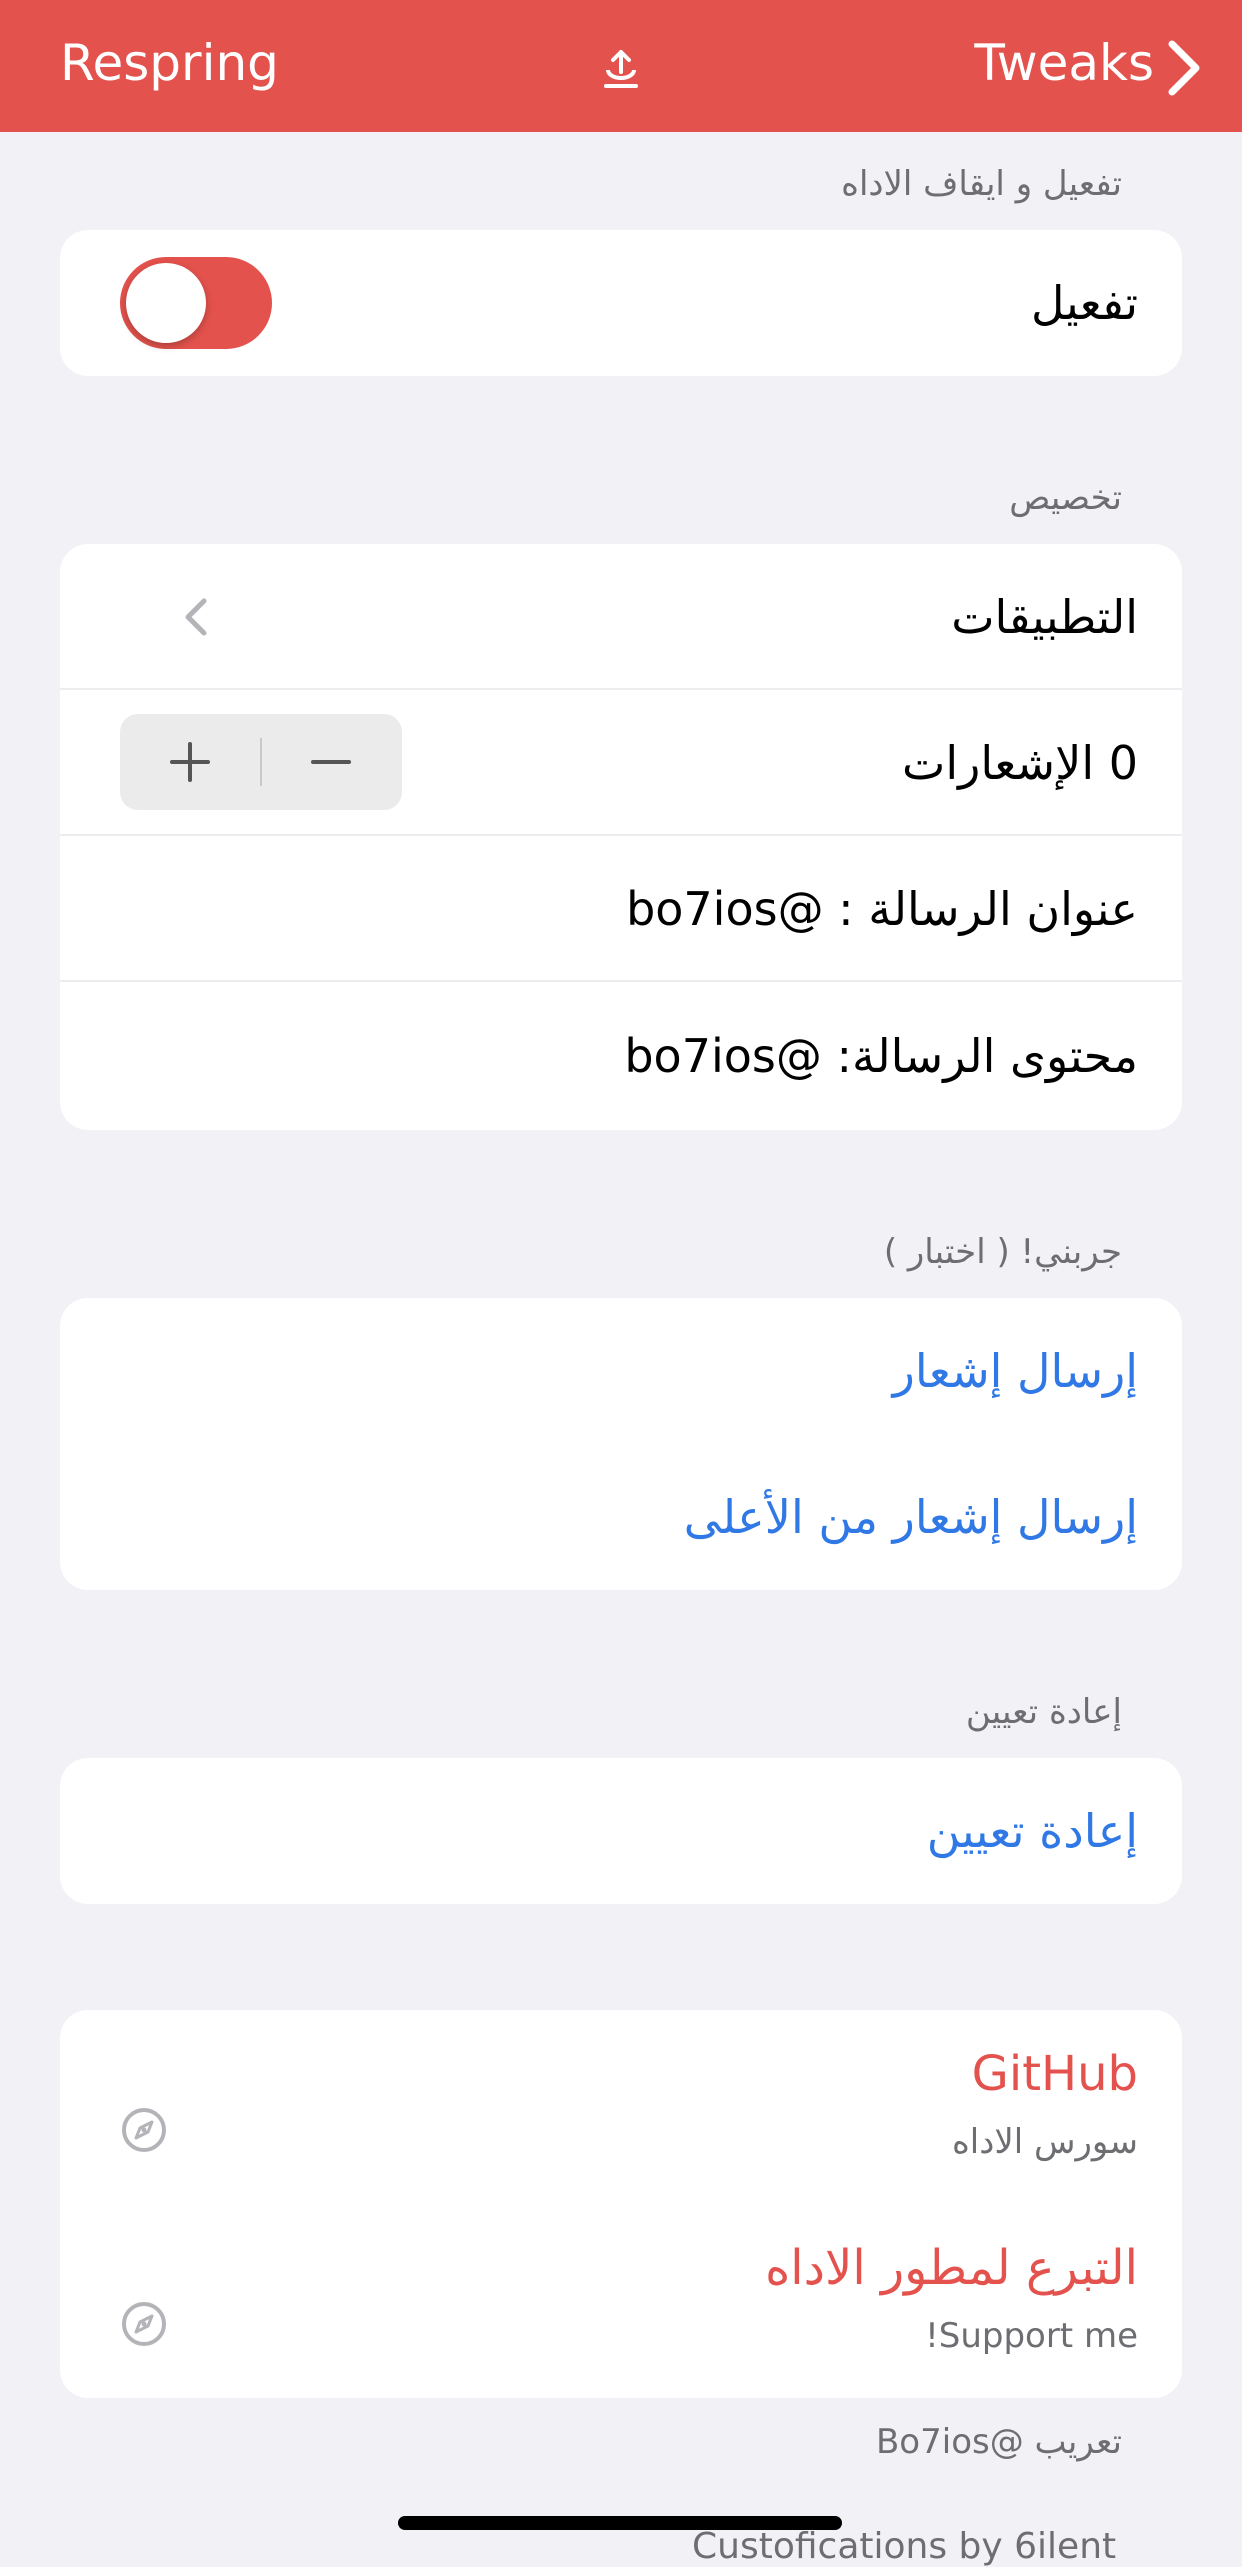  What do you see at coordinates (1002, 1252) in the screenshot?
I see `section-header-test: جربني! ( اختبار )` at bounding box center [1002, 1252].